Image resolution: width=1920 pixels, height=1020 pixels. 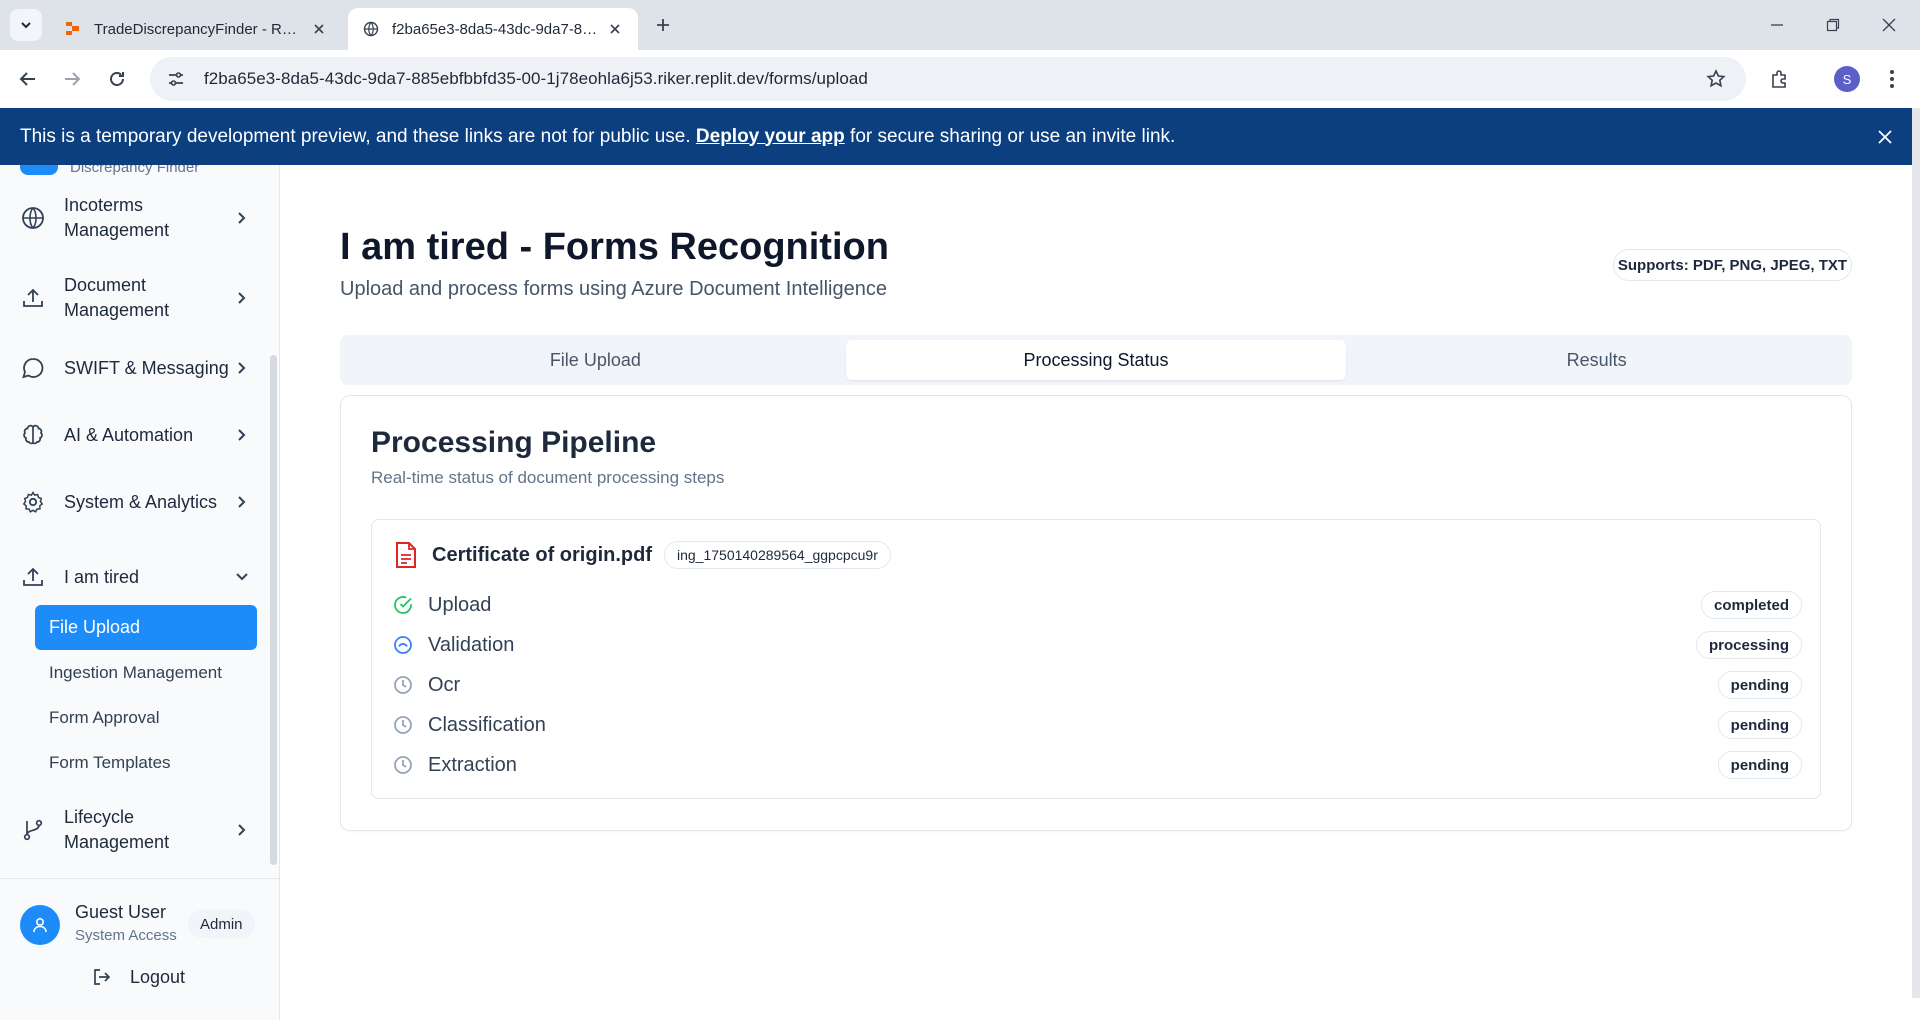 What do you see at coordinates (117, 829) in the screenshot?
I see `sidebar-item-label: Lifecycle Management` at bounding box center [117, 829].